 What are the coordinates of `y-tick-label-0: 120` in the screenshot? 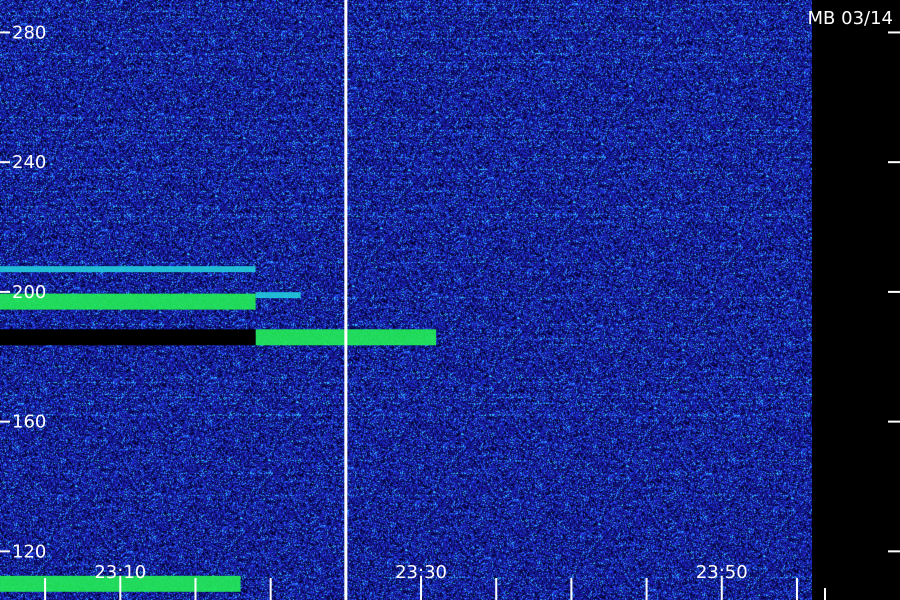 It's located at (29, 551).